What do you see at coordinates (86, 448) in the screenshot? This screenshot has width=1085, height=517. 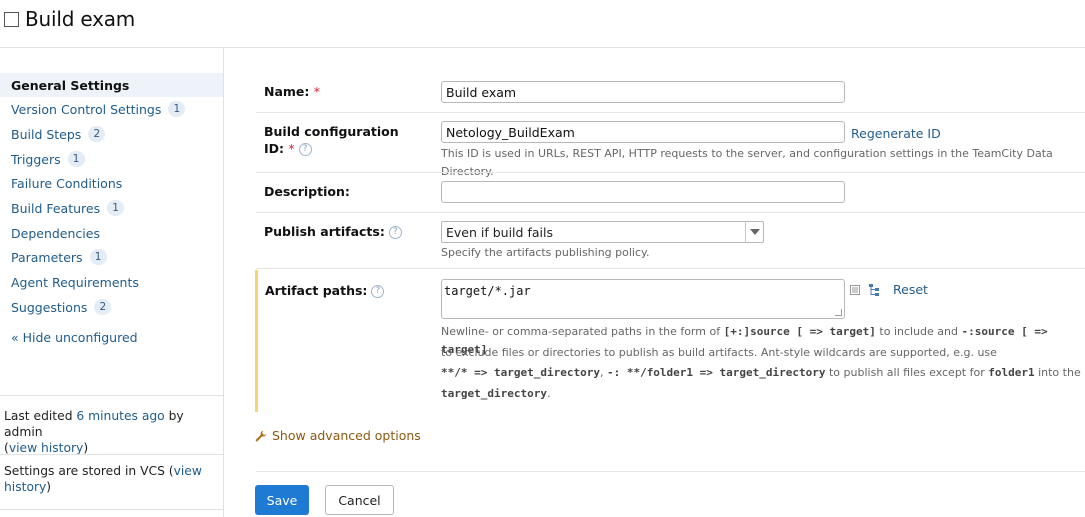 I see `paren-close: )` at bounding box center [86, 448].